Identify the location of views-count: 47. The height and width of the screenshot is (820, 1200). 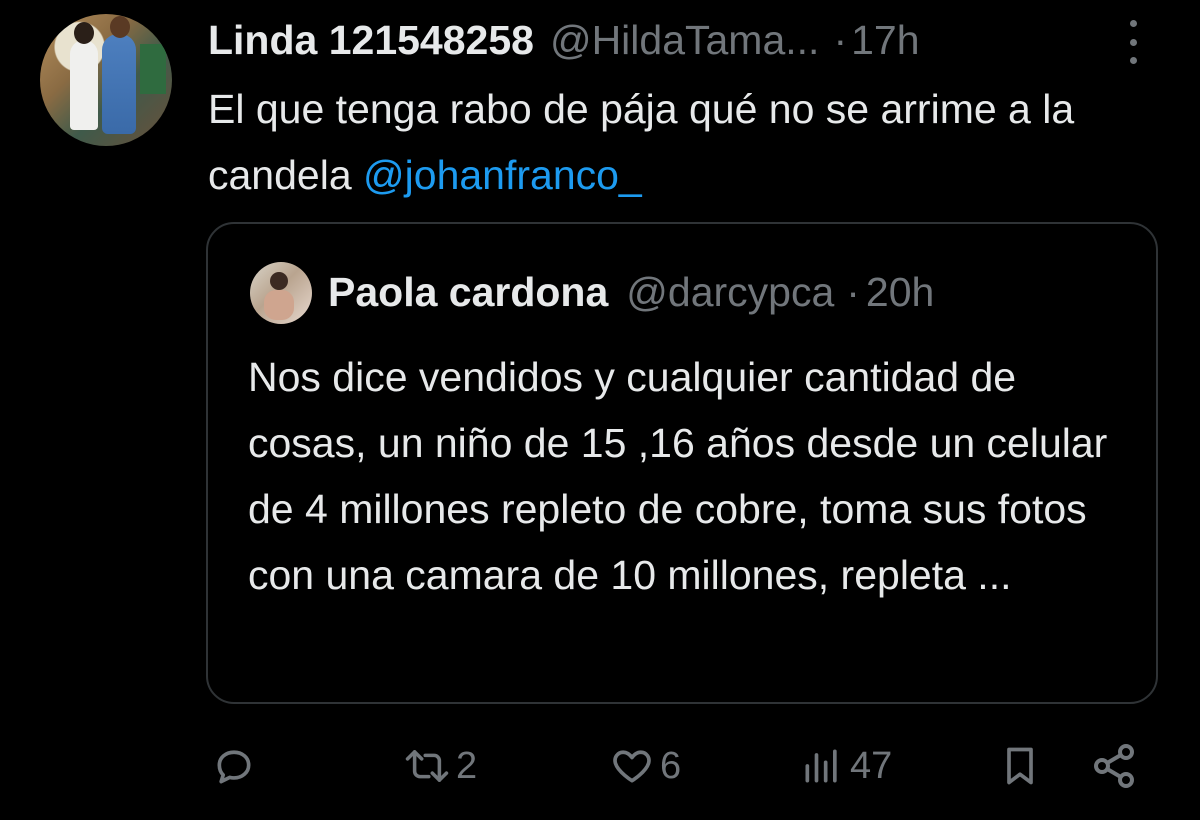
(871, 765).